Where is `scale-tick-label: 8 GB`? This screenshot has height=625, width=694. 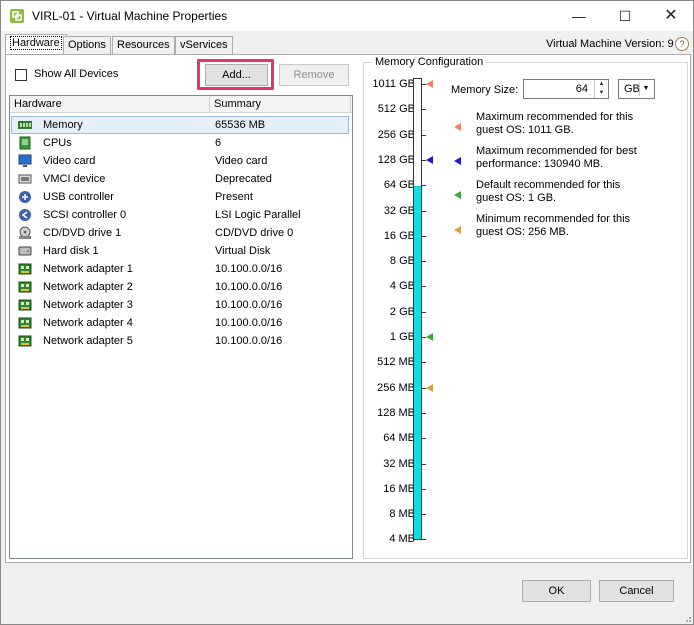 scale-tick-label: 8 GB is located at coordinates (402, 261).